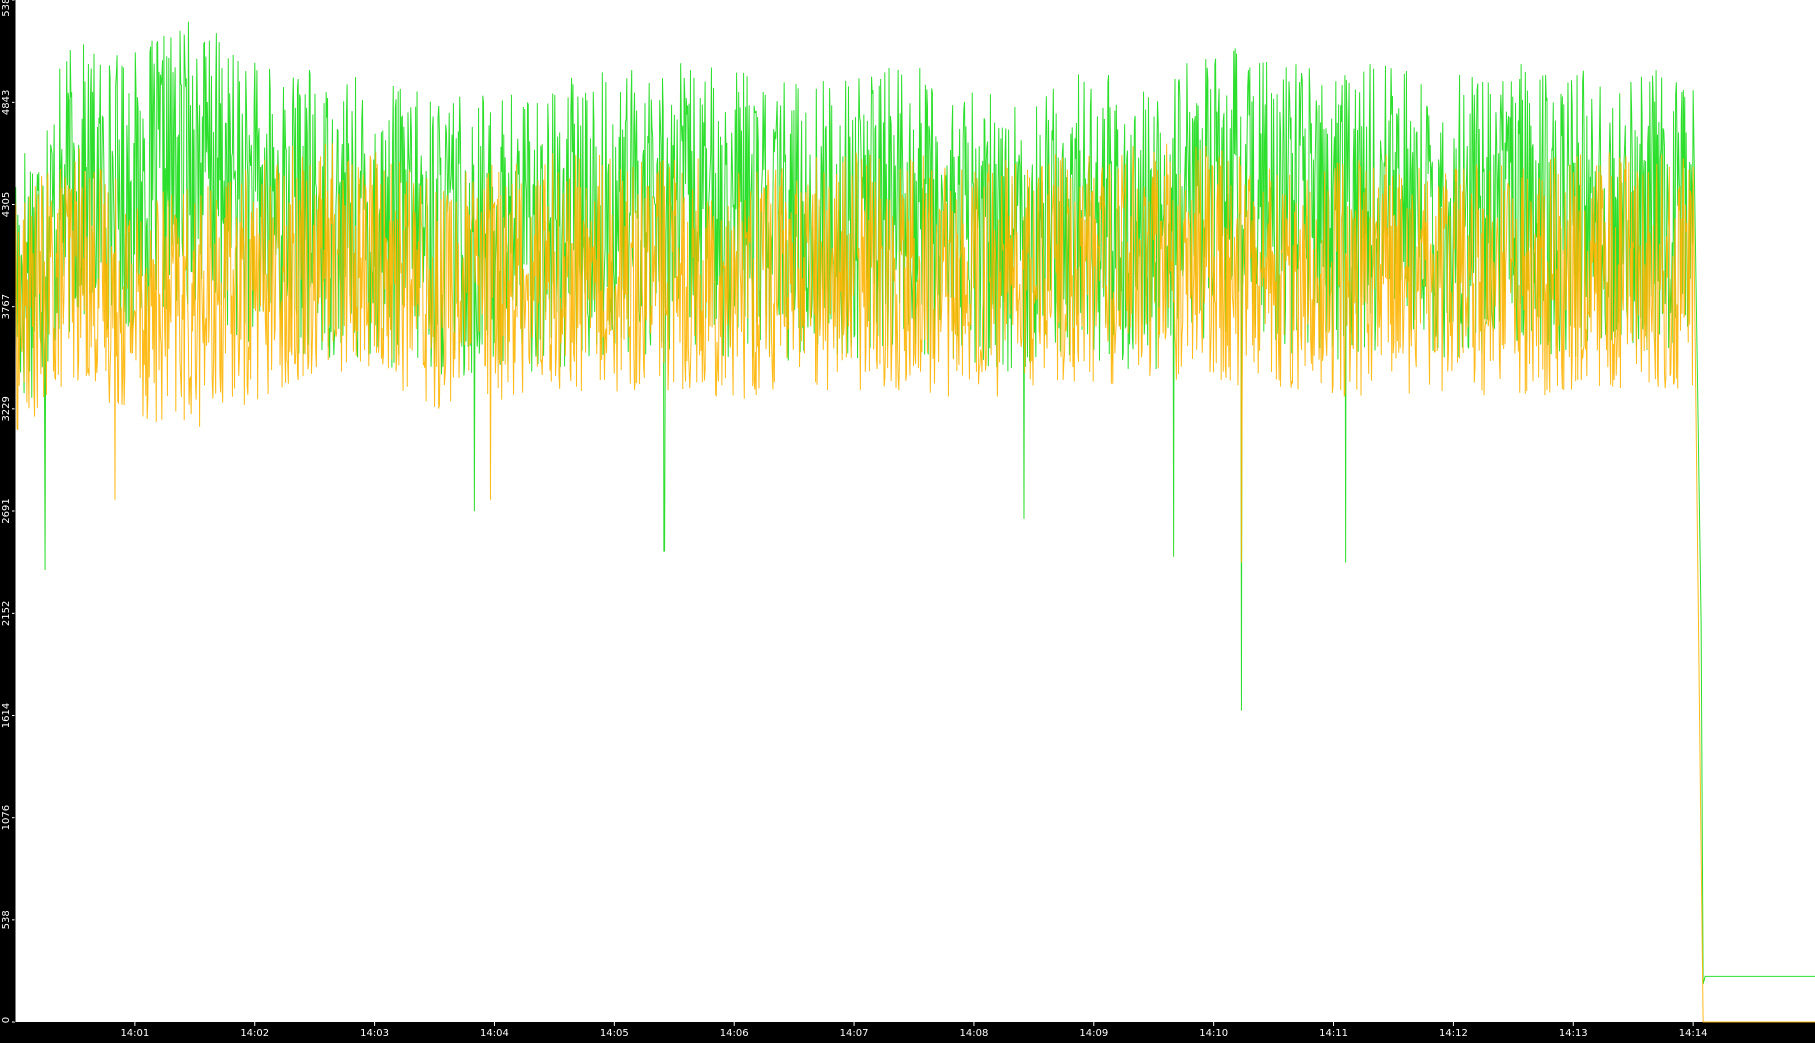 This screenshot has height=1043, width=1815. I want to click on x-tick-label: 14:05, so click(614, 1033).